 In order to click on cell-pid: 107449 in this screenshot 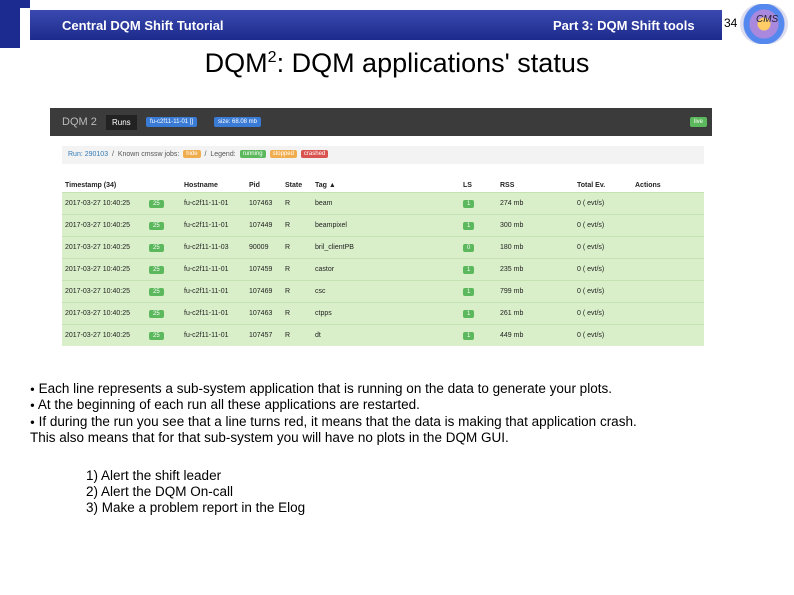, I will do `click(264, 224)`.